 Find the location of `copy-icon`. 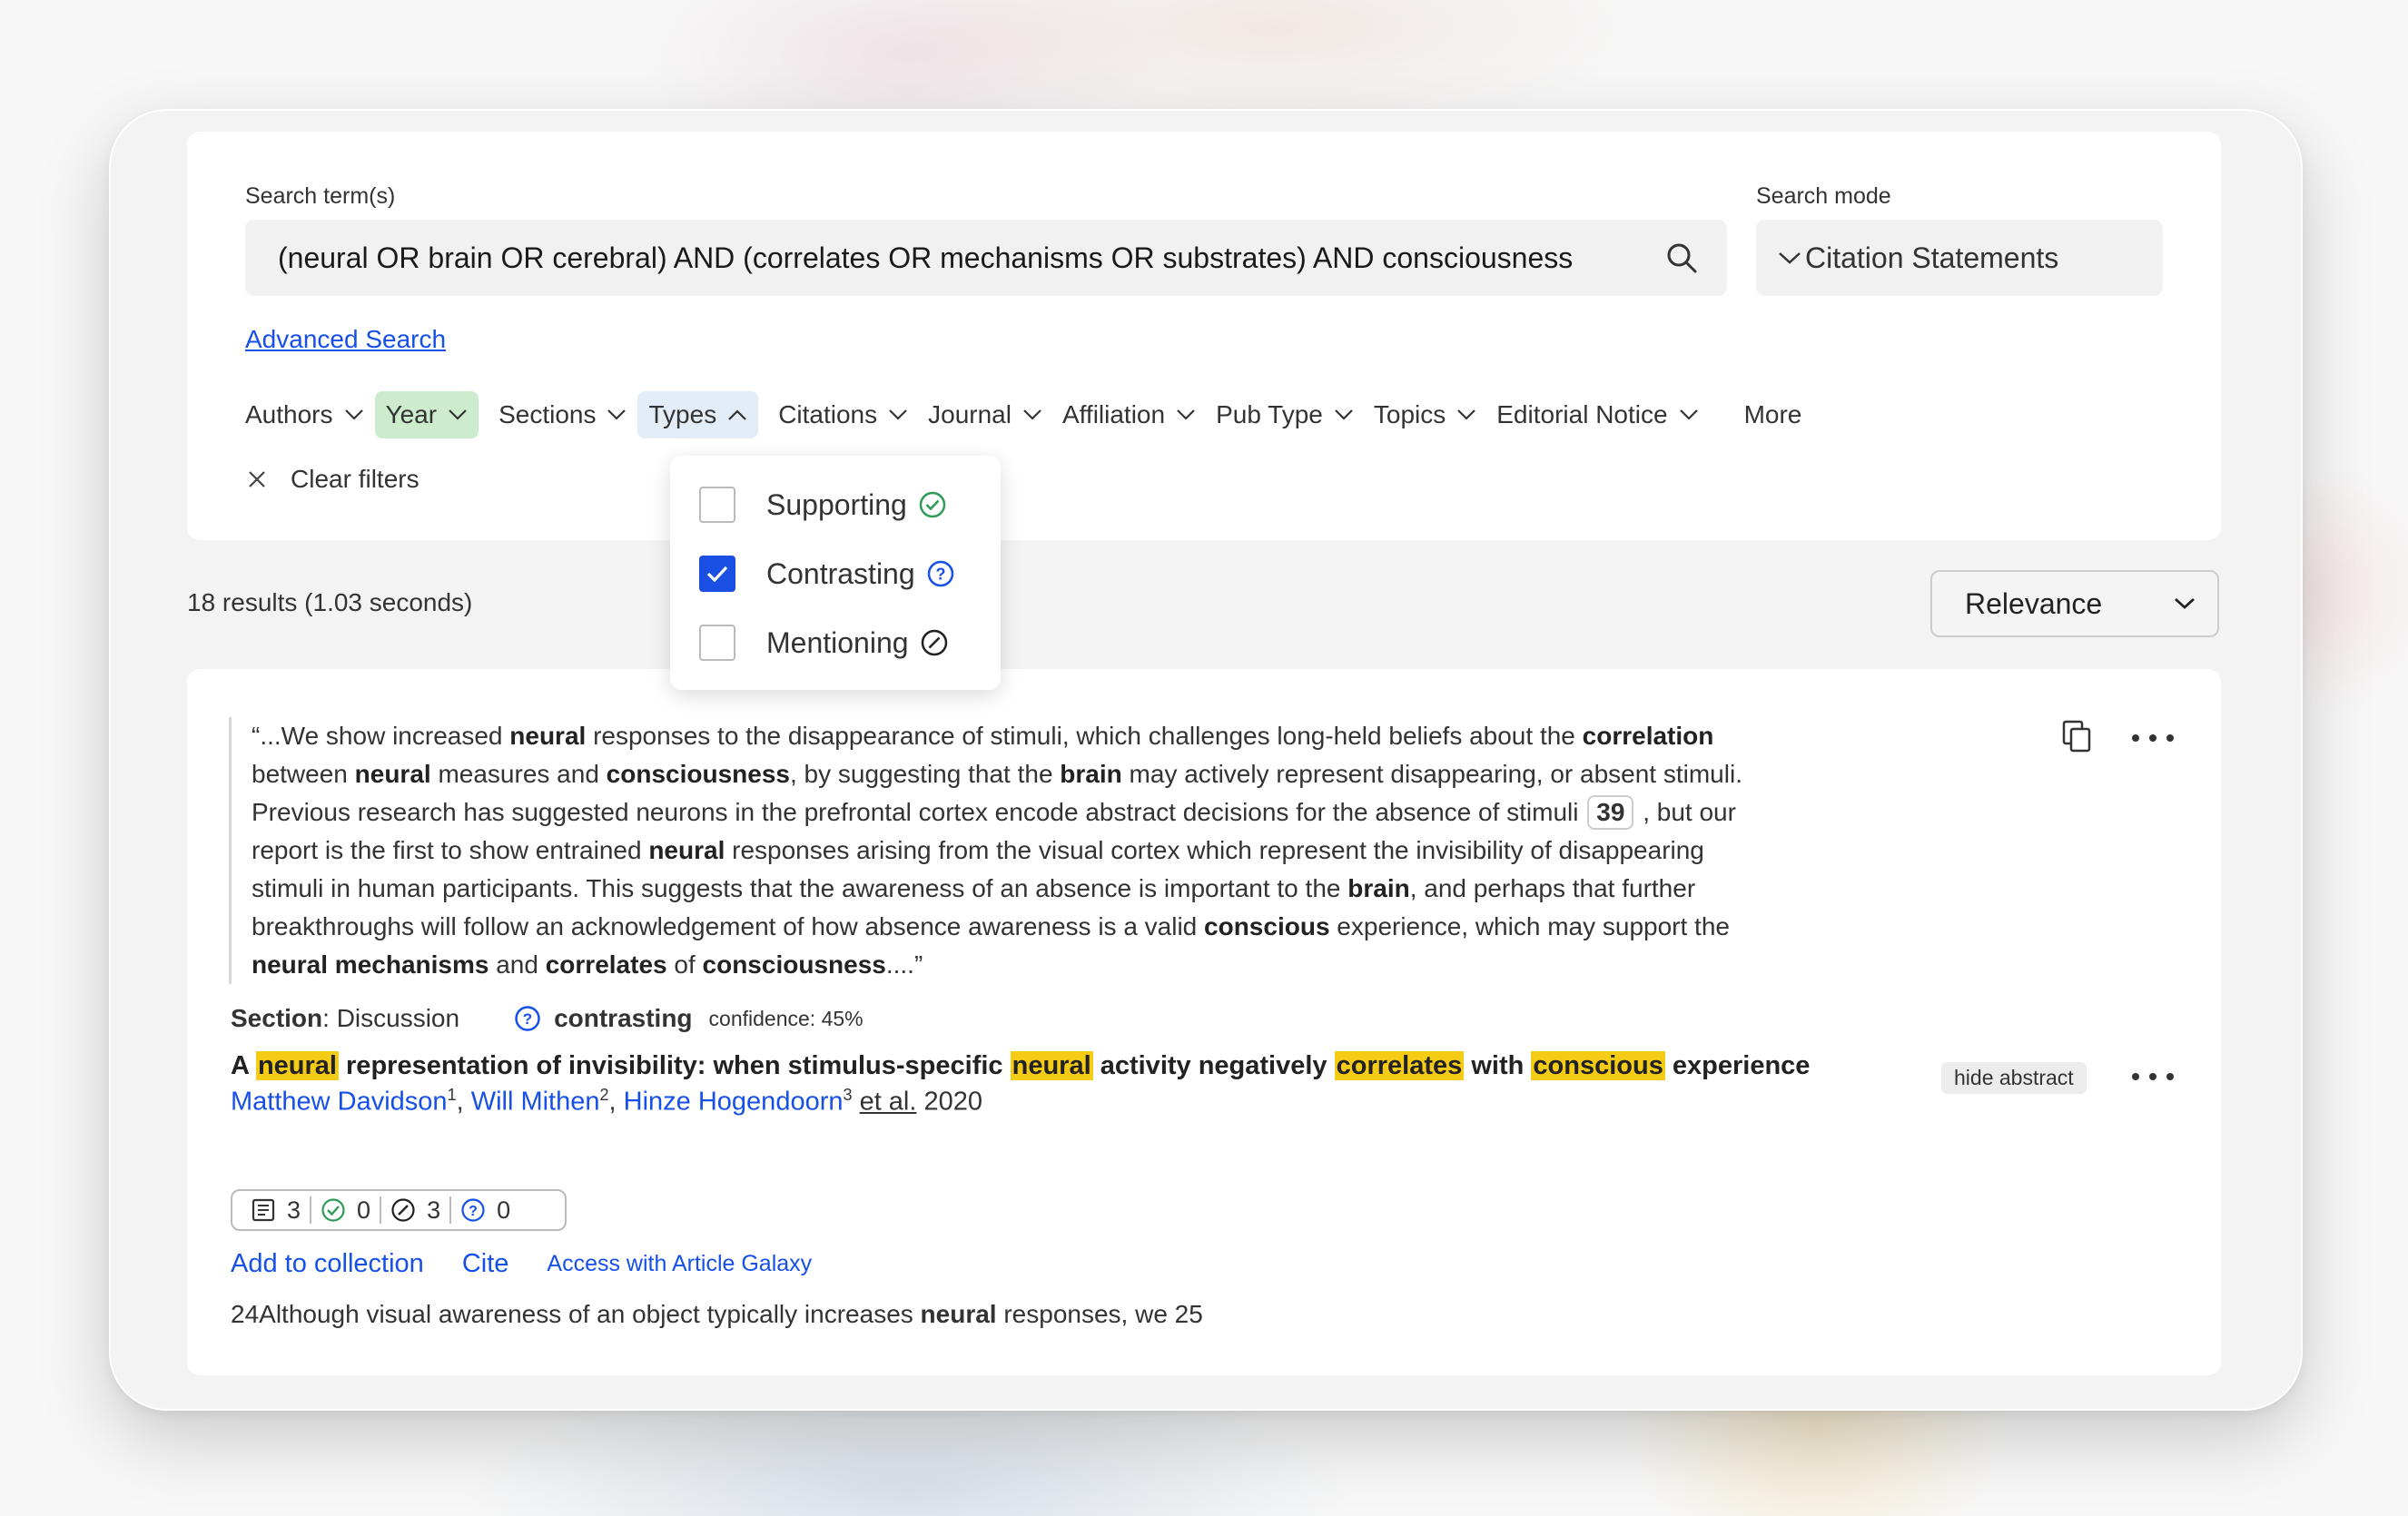

copy-icon is located at coordinates (2077, 736).